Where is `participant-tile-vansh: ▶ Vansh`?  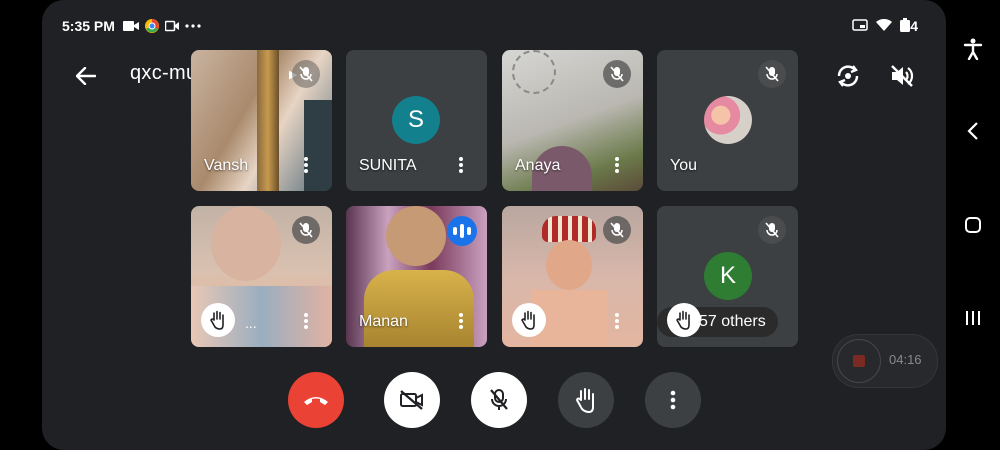
participant-tile-vansh: ▶ Vansh is located at coordinates (261, 120).